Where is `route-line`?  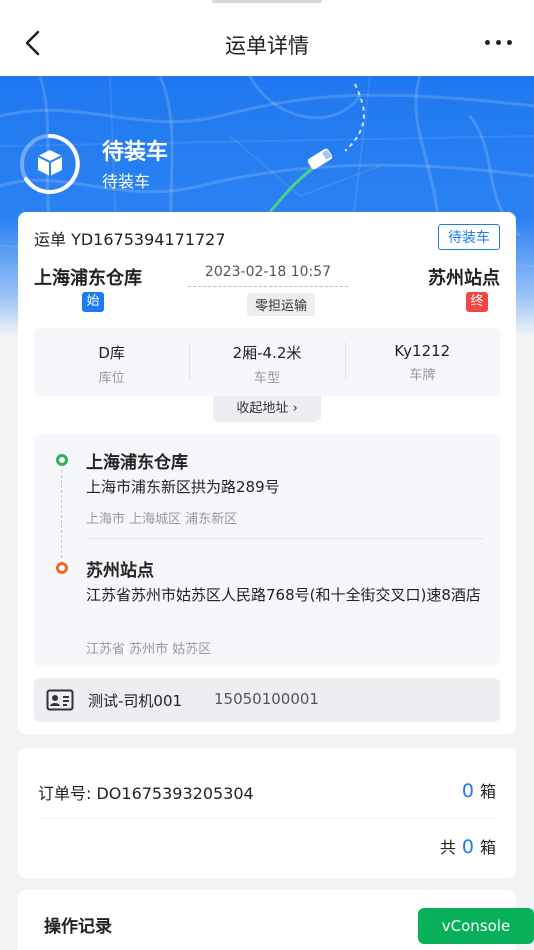 route-line is located at coordinates (61, 514).